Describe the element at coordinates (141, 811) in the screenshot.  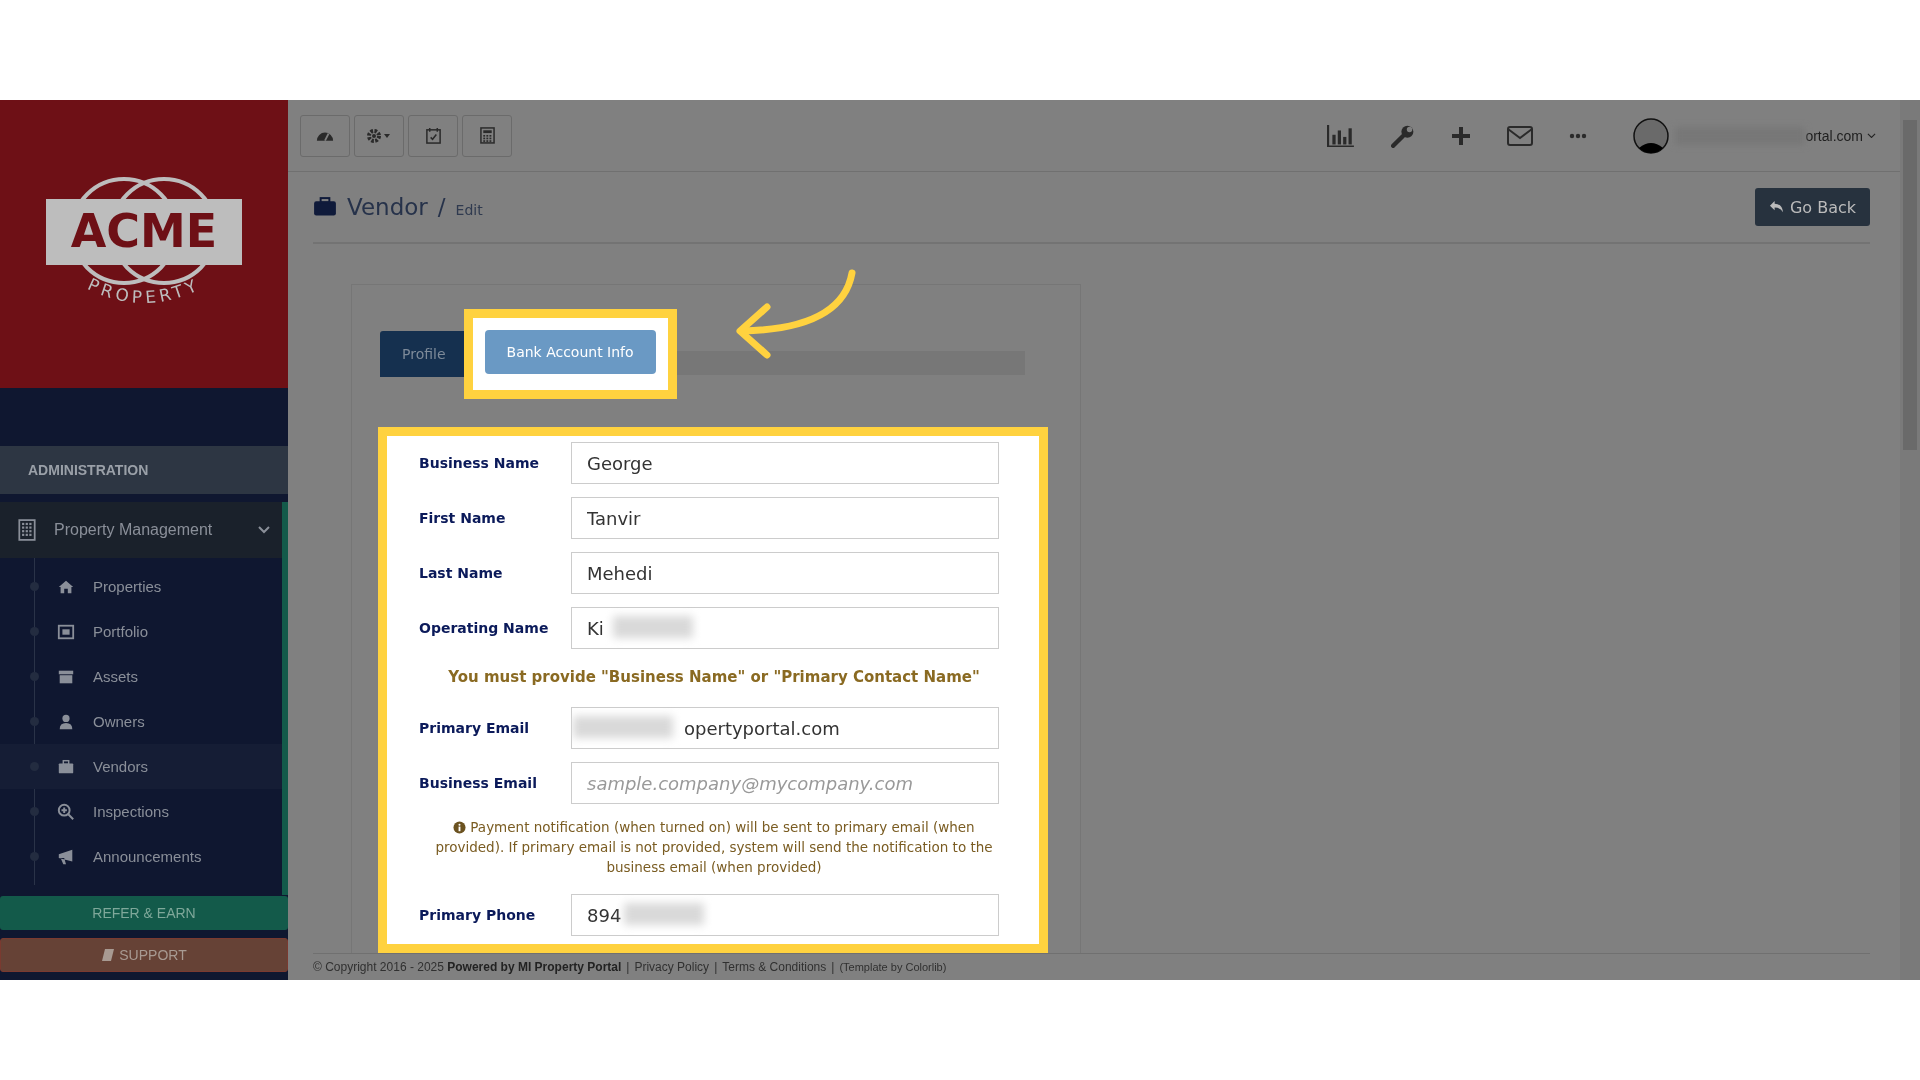
I see `menu-item: Inspections` at that location.